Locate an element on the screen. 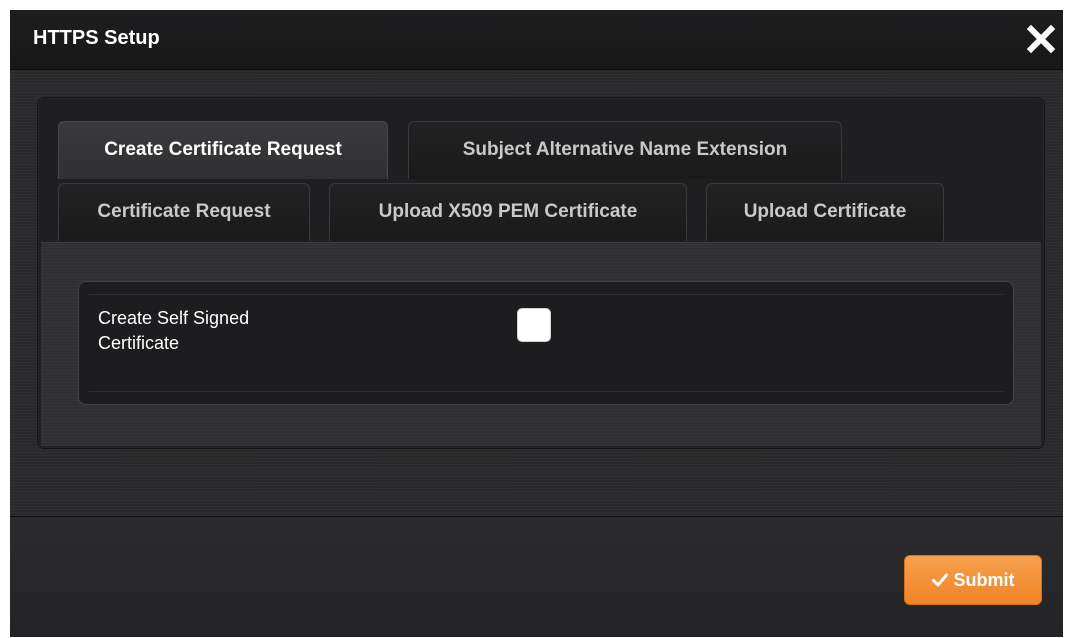  tab-upload-x509-pem-certificate: Upload X509 PEM Certificate is located at coordinates (508, 212).